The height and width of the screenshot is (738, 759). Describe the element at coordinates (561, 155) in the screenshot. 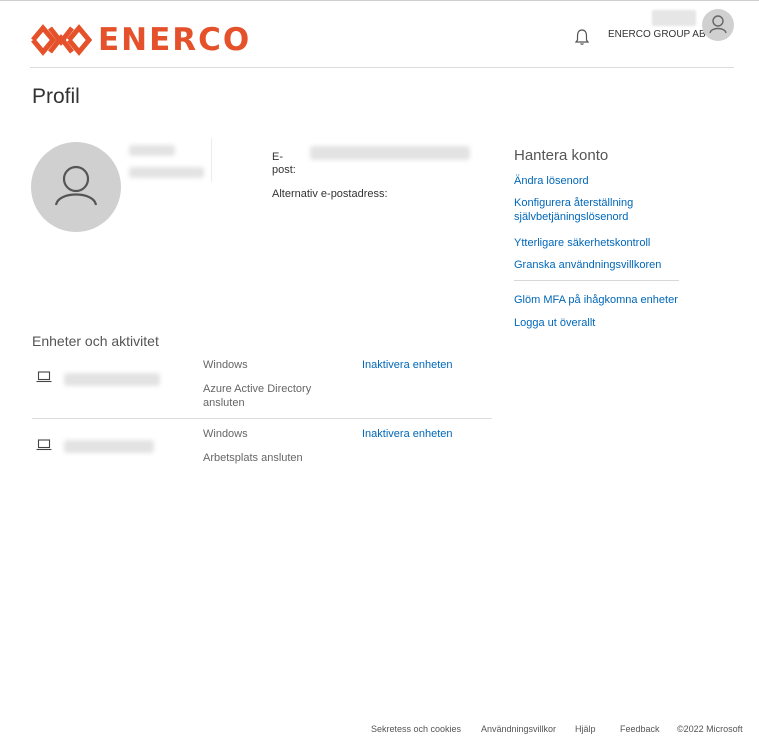

I see `manage-account-title: Hantera konto` at that location.